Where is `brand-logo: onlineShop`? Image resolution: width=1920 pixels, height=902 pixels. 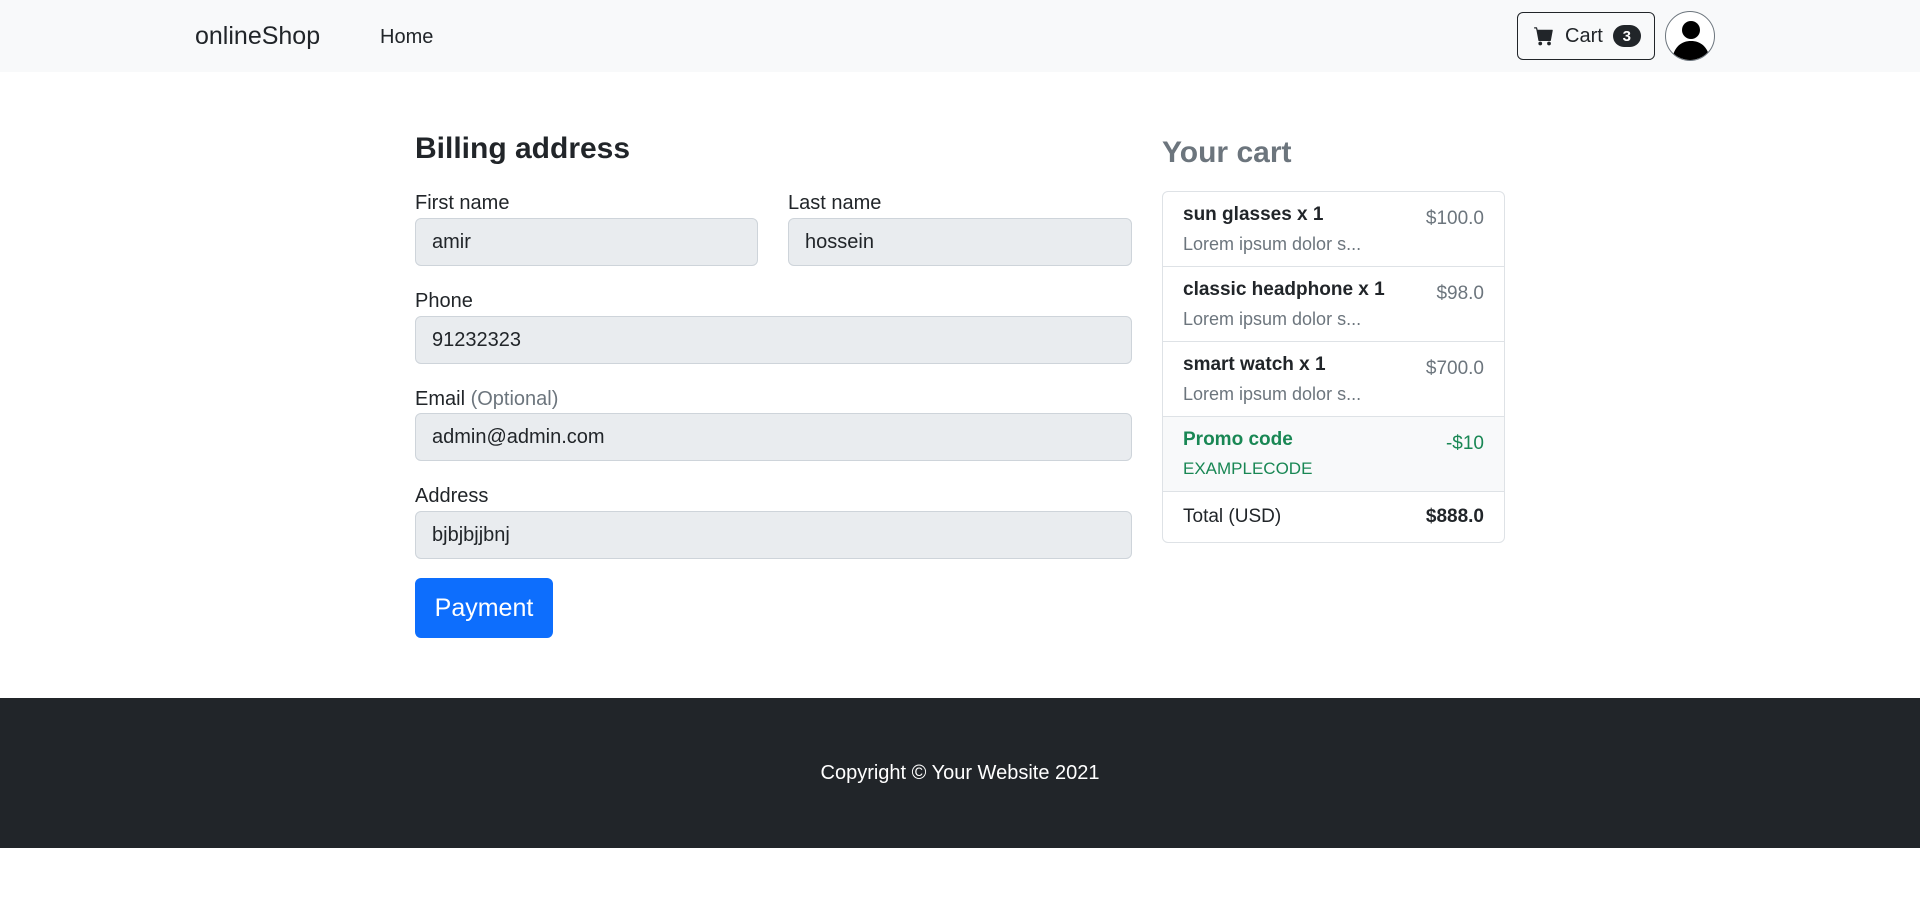 brand-logo: onlineShop is located at coordinates (257, 36).